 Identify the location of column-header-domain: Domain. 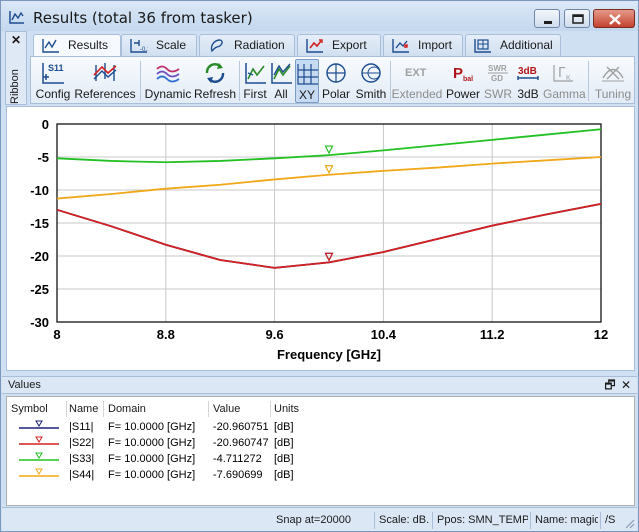
(127, 409).